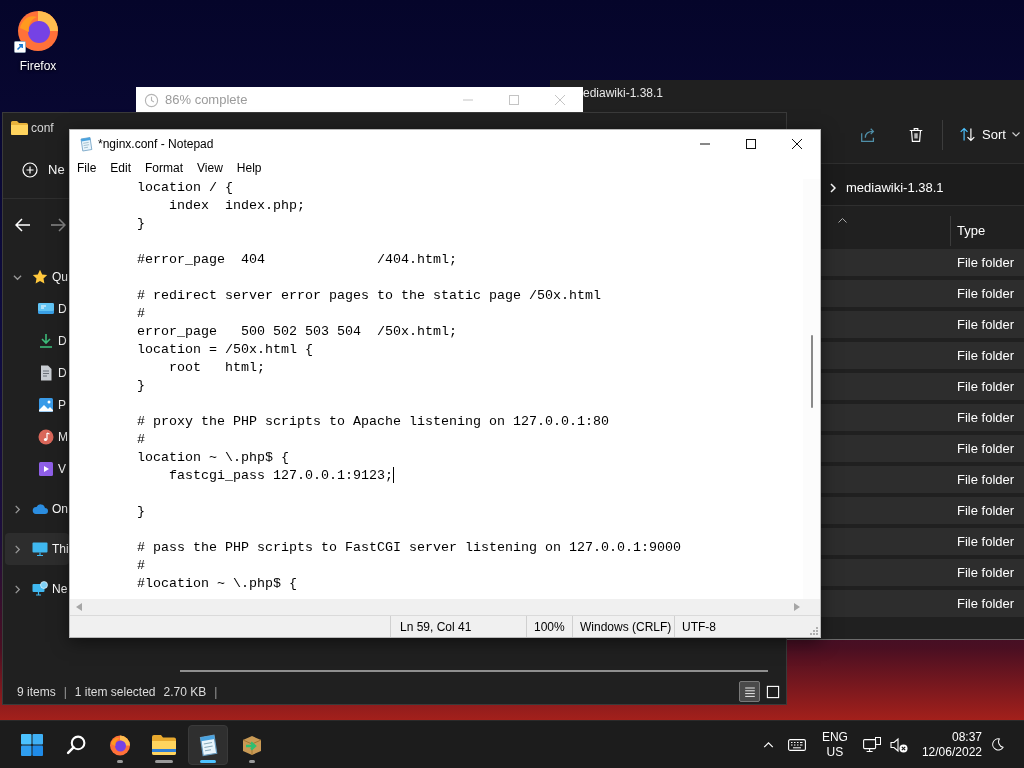 Image resolution: width=1024 pixels, height=768 pixels. I want to click on line-ending: Windows (CRLF), so click(626, 627).